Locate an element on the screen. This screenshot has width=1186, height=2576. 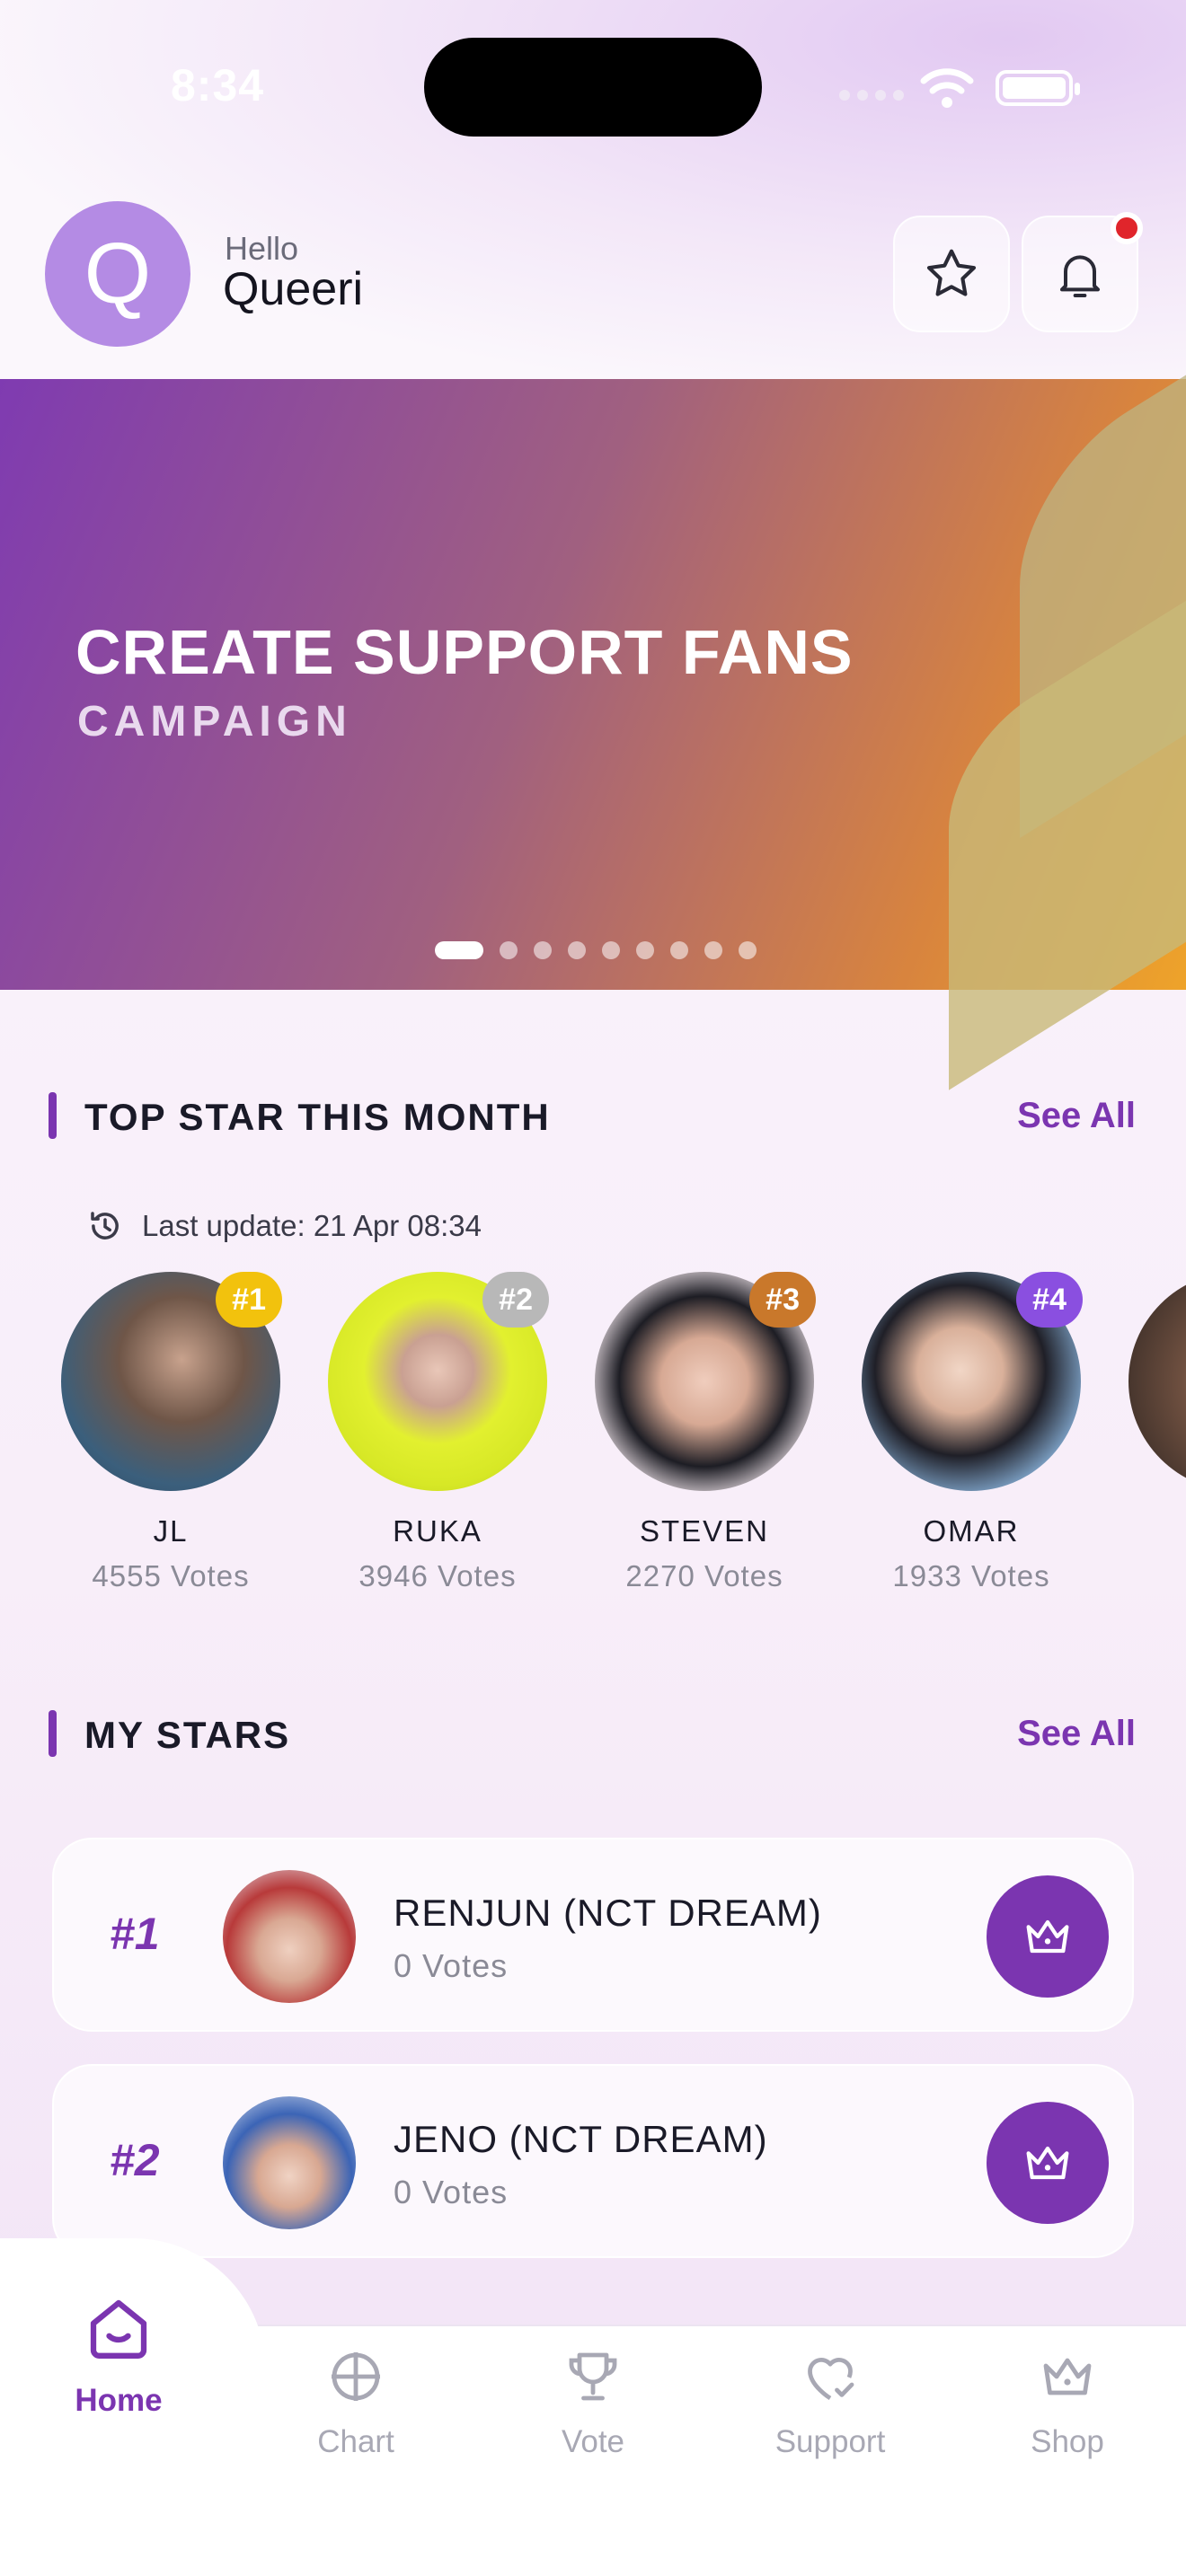
star-photo: #1 is located at coordinates (171, 1381).